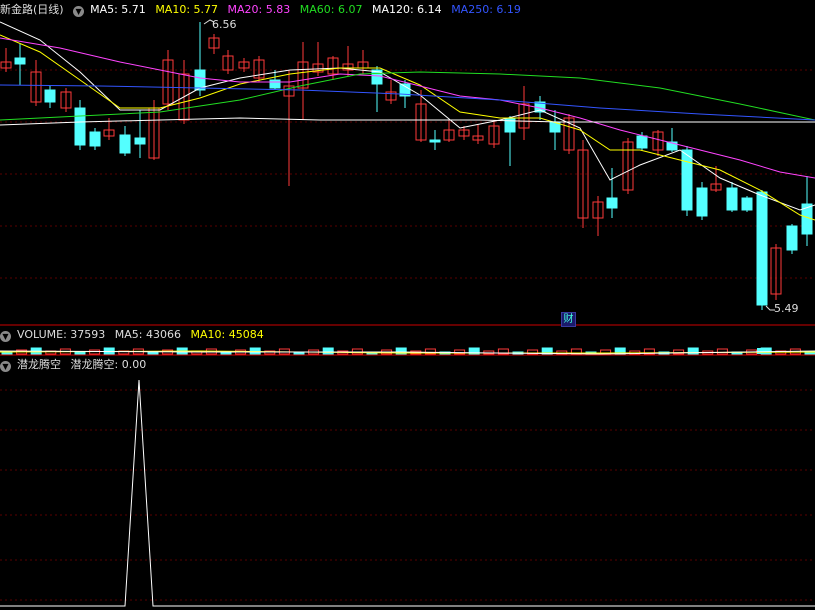 The width and height of the screenshot is (815, 610). What do you see at coordinates (227, 334) in the screenshot?
I see `volume-ma10-value: MA10: 45084` at bounding box center [227, 334].